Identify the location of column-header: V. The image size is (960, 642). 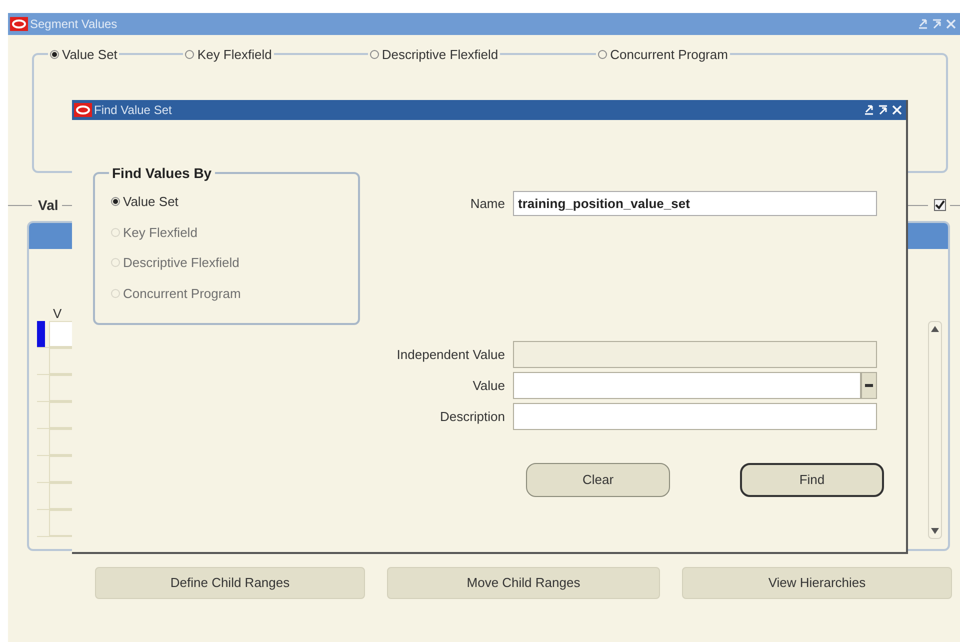
(58, 314).